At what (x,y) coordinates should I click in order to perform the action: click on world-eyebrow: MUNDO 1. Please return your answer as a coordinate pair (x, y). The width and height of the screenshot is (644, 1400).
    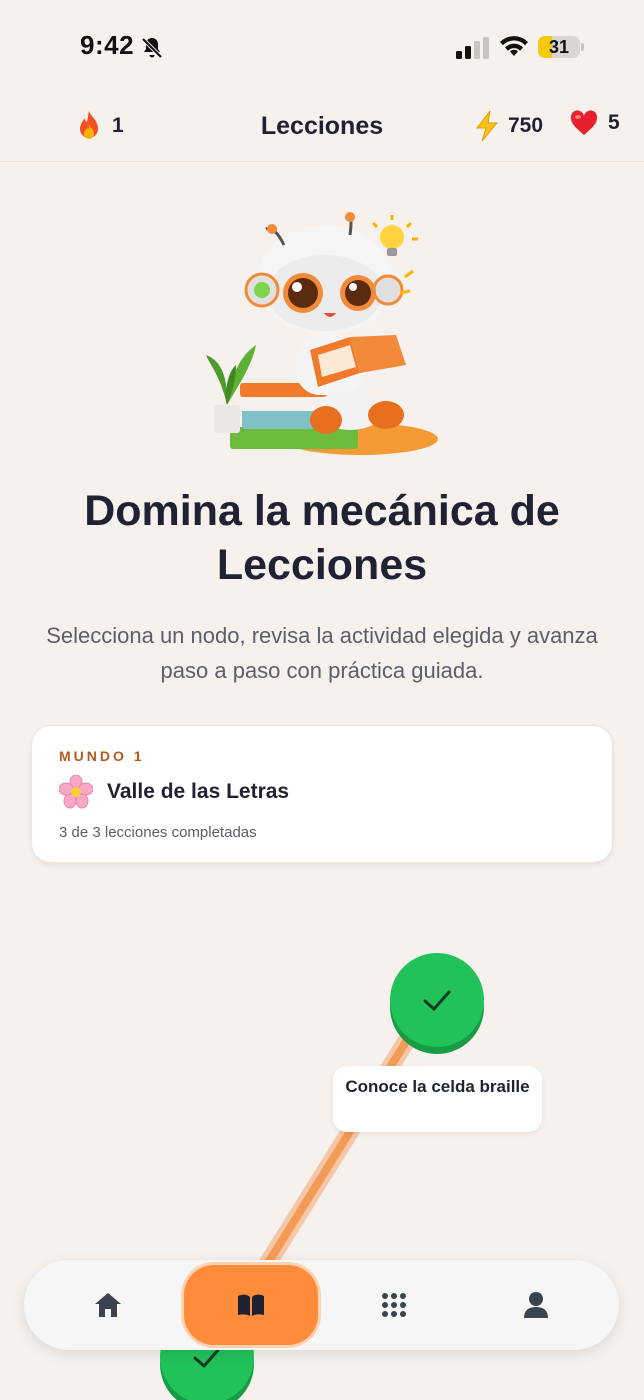
    Looking at the image, I should click on (102, 756).